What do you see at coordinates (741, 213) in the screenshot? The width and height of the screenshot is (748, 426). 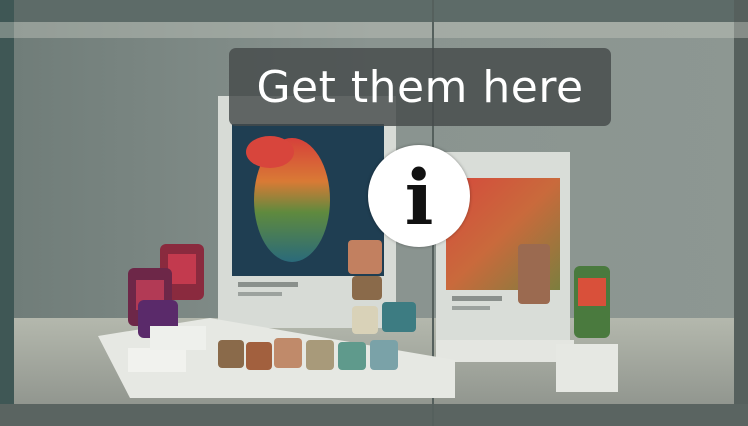 I see `right-frame` at bounding box center [741, 213].